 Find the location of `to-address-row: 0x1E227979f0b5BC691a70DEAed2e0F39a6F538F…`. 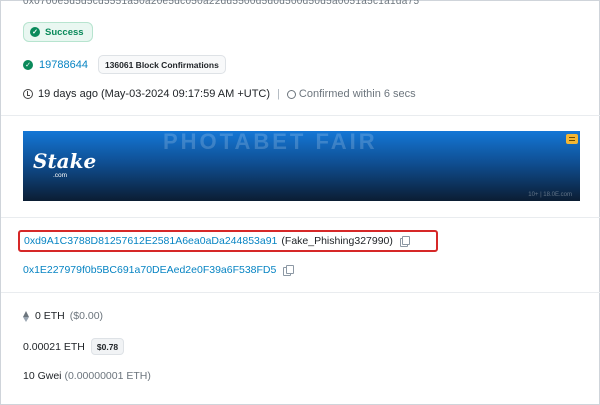

to-address-row: 0x1E227979f0b5BC691a70DEAed2e0F39a6F538F… is located at coordinates (158, 270).